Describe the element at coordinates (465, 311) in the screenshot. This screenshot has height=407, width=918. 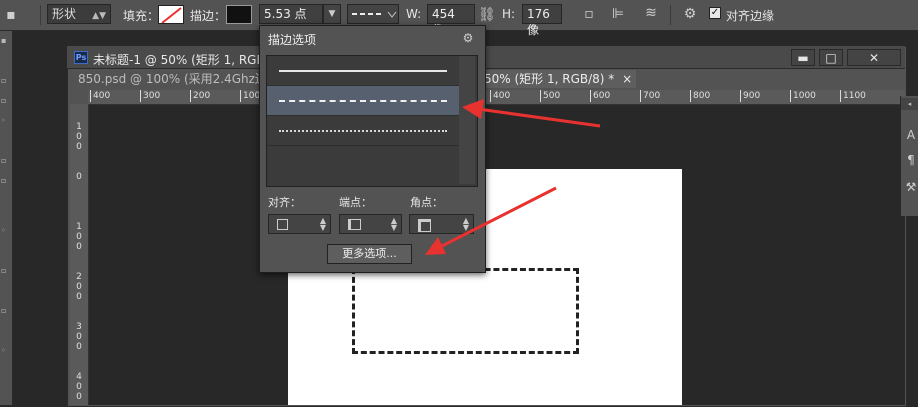
I see `rectangle-shape` at that location.